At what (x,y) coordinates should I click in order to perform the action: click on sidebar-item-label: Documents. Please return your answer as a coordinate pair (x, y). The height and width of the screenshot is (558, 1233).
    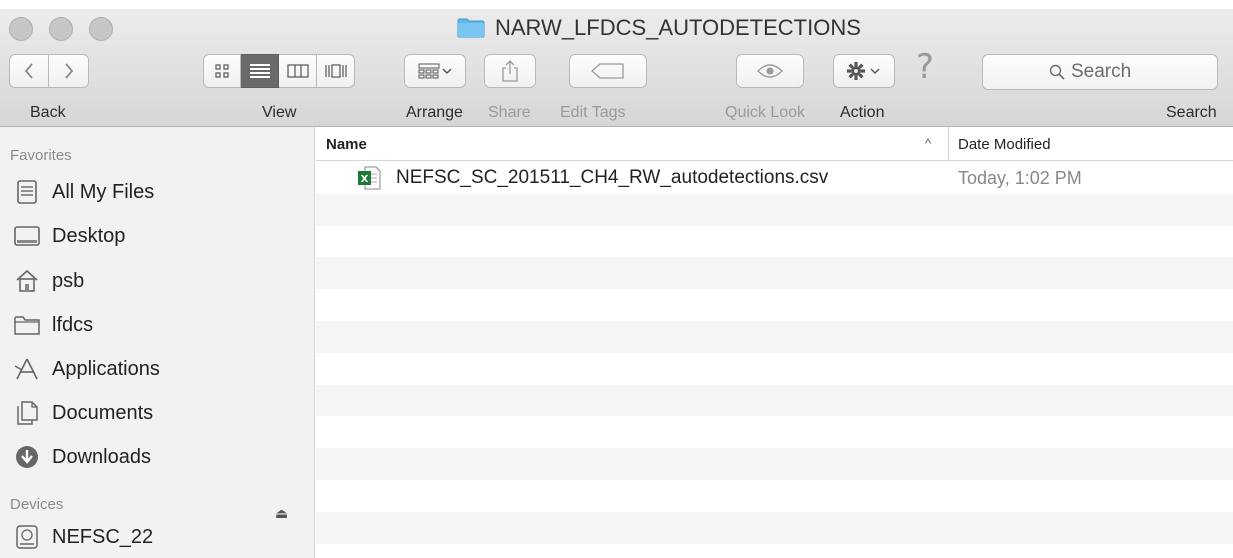
    Looking at the image, I should click on (103, 412).